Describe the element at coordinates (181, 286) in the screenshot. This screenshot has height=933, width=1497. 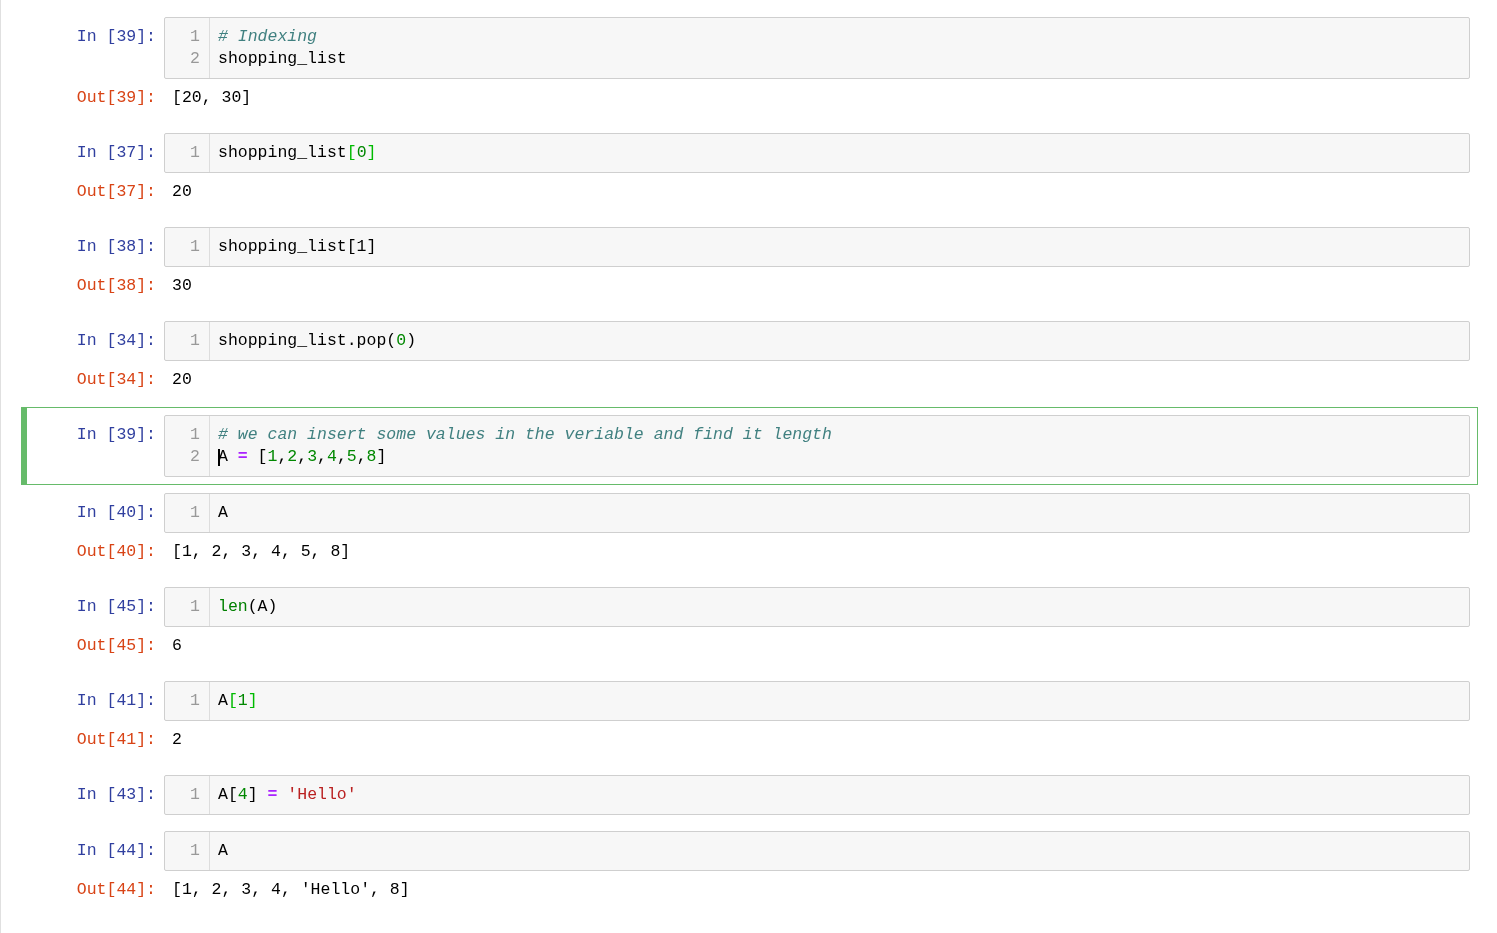
I see `output-text: 30` at that location.